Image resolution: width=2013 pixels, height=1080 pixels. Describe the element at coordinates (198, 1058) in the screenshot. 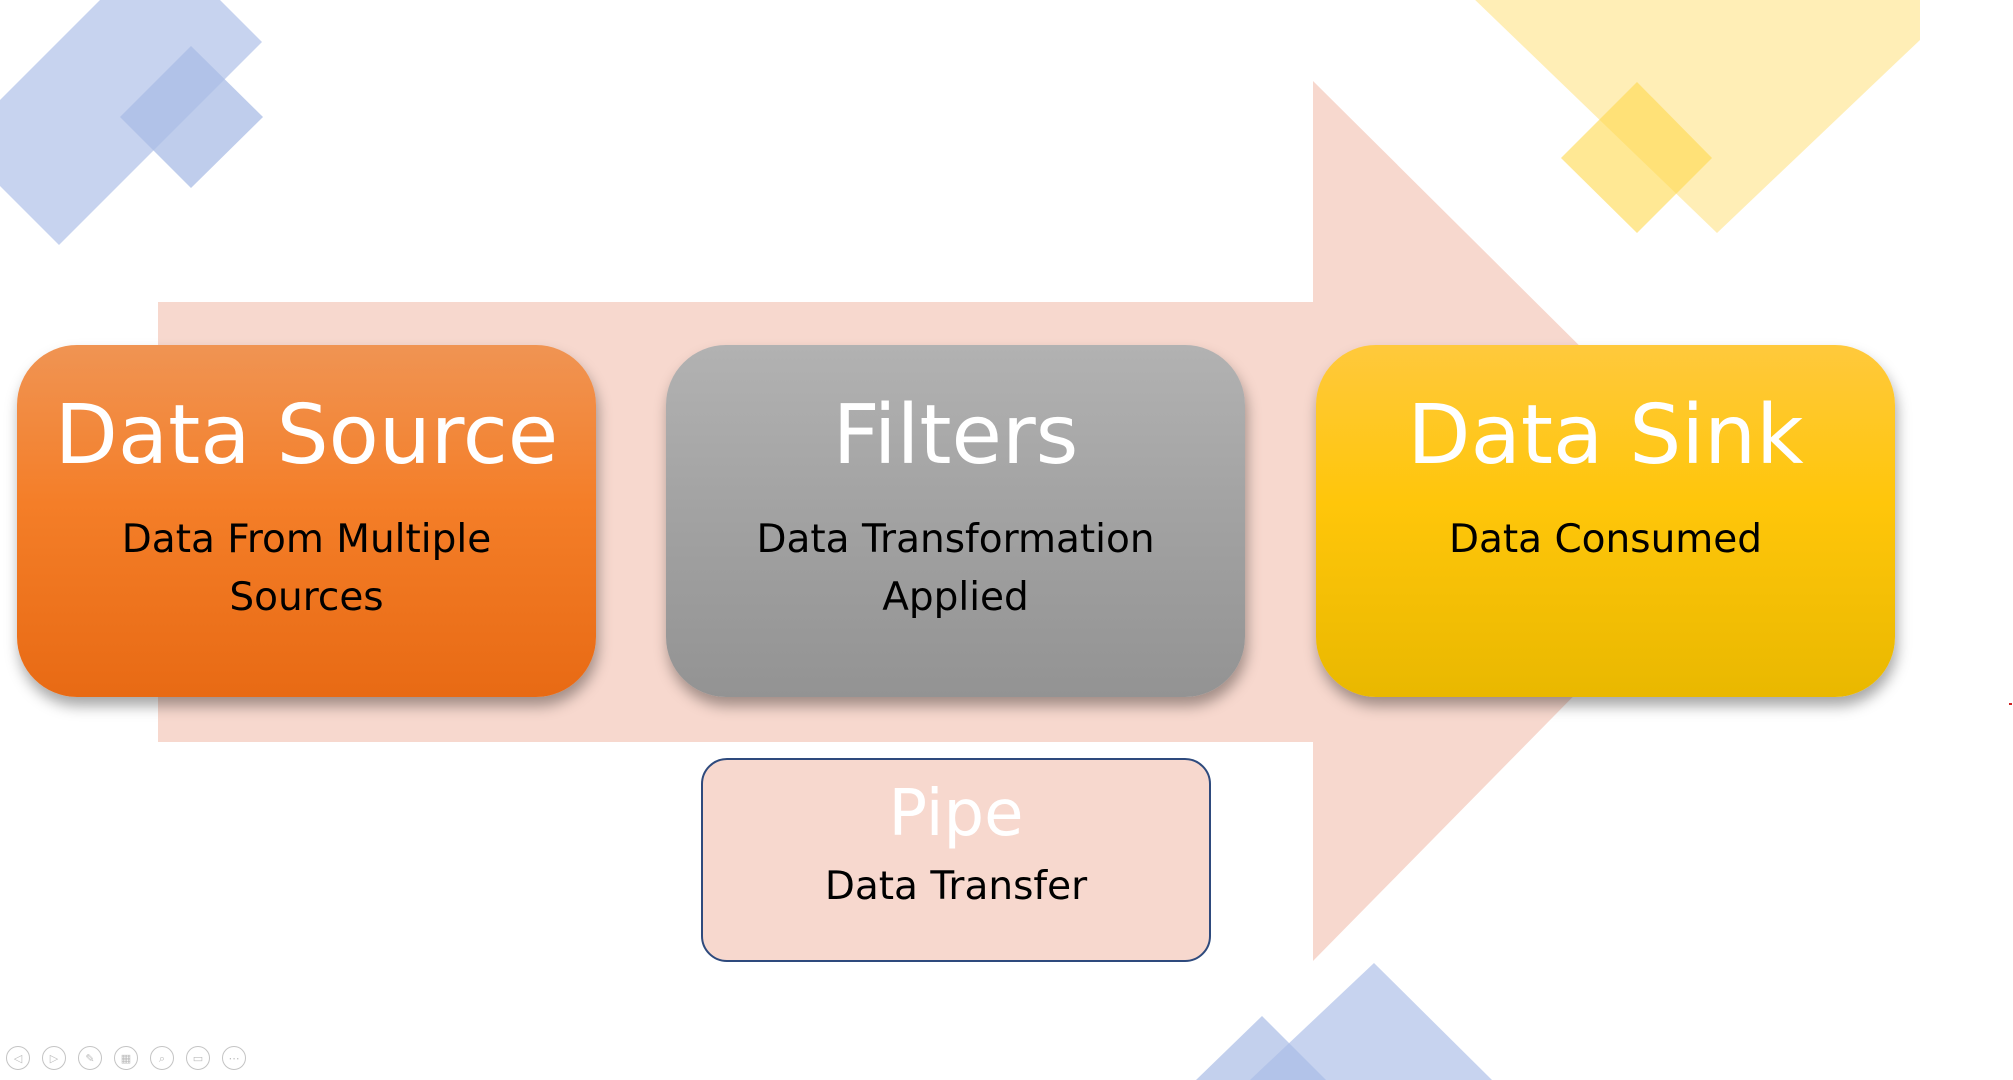

I see `subtitles-icon: ▭` at that location.